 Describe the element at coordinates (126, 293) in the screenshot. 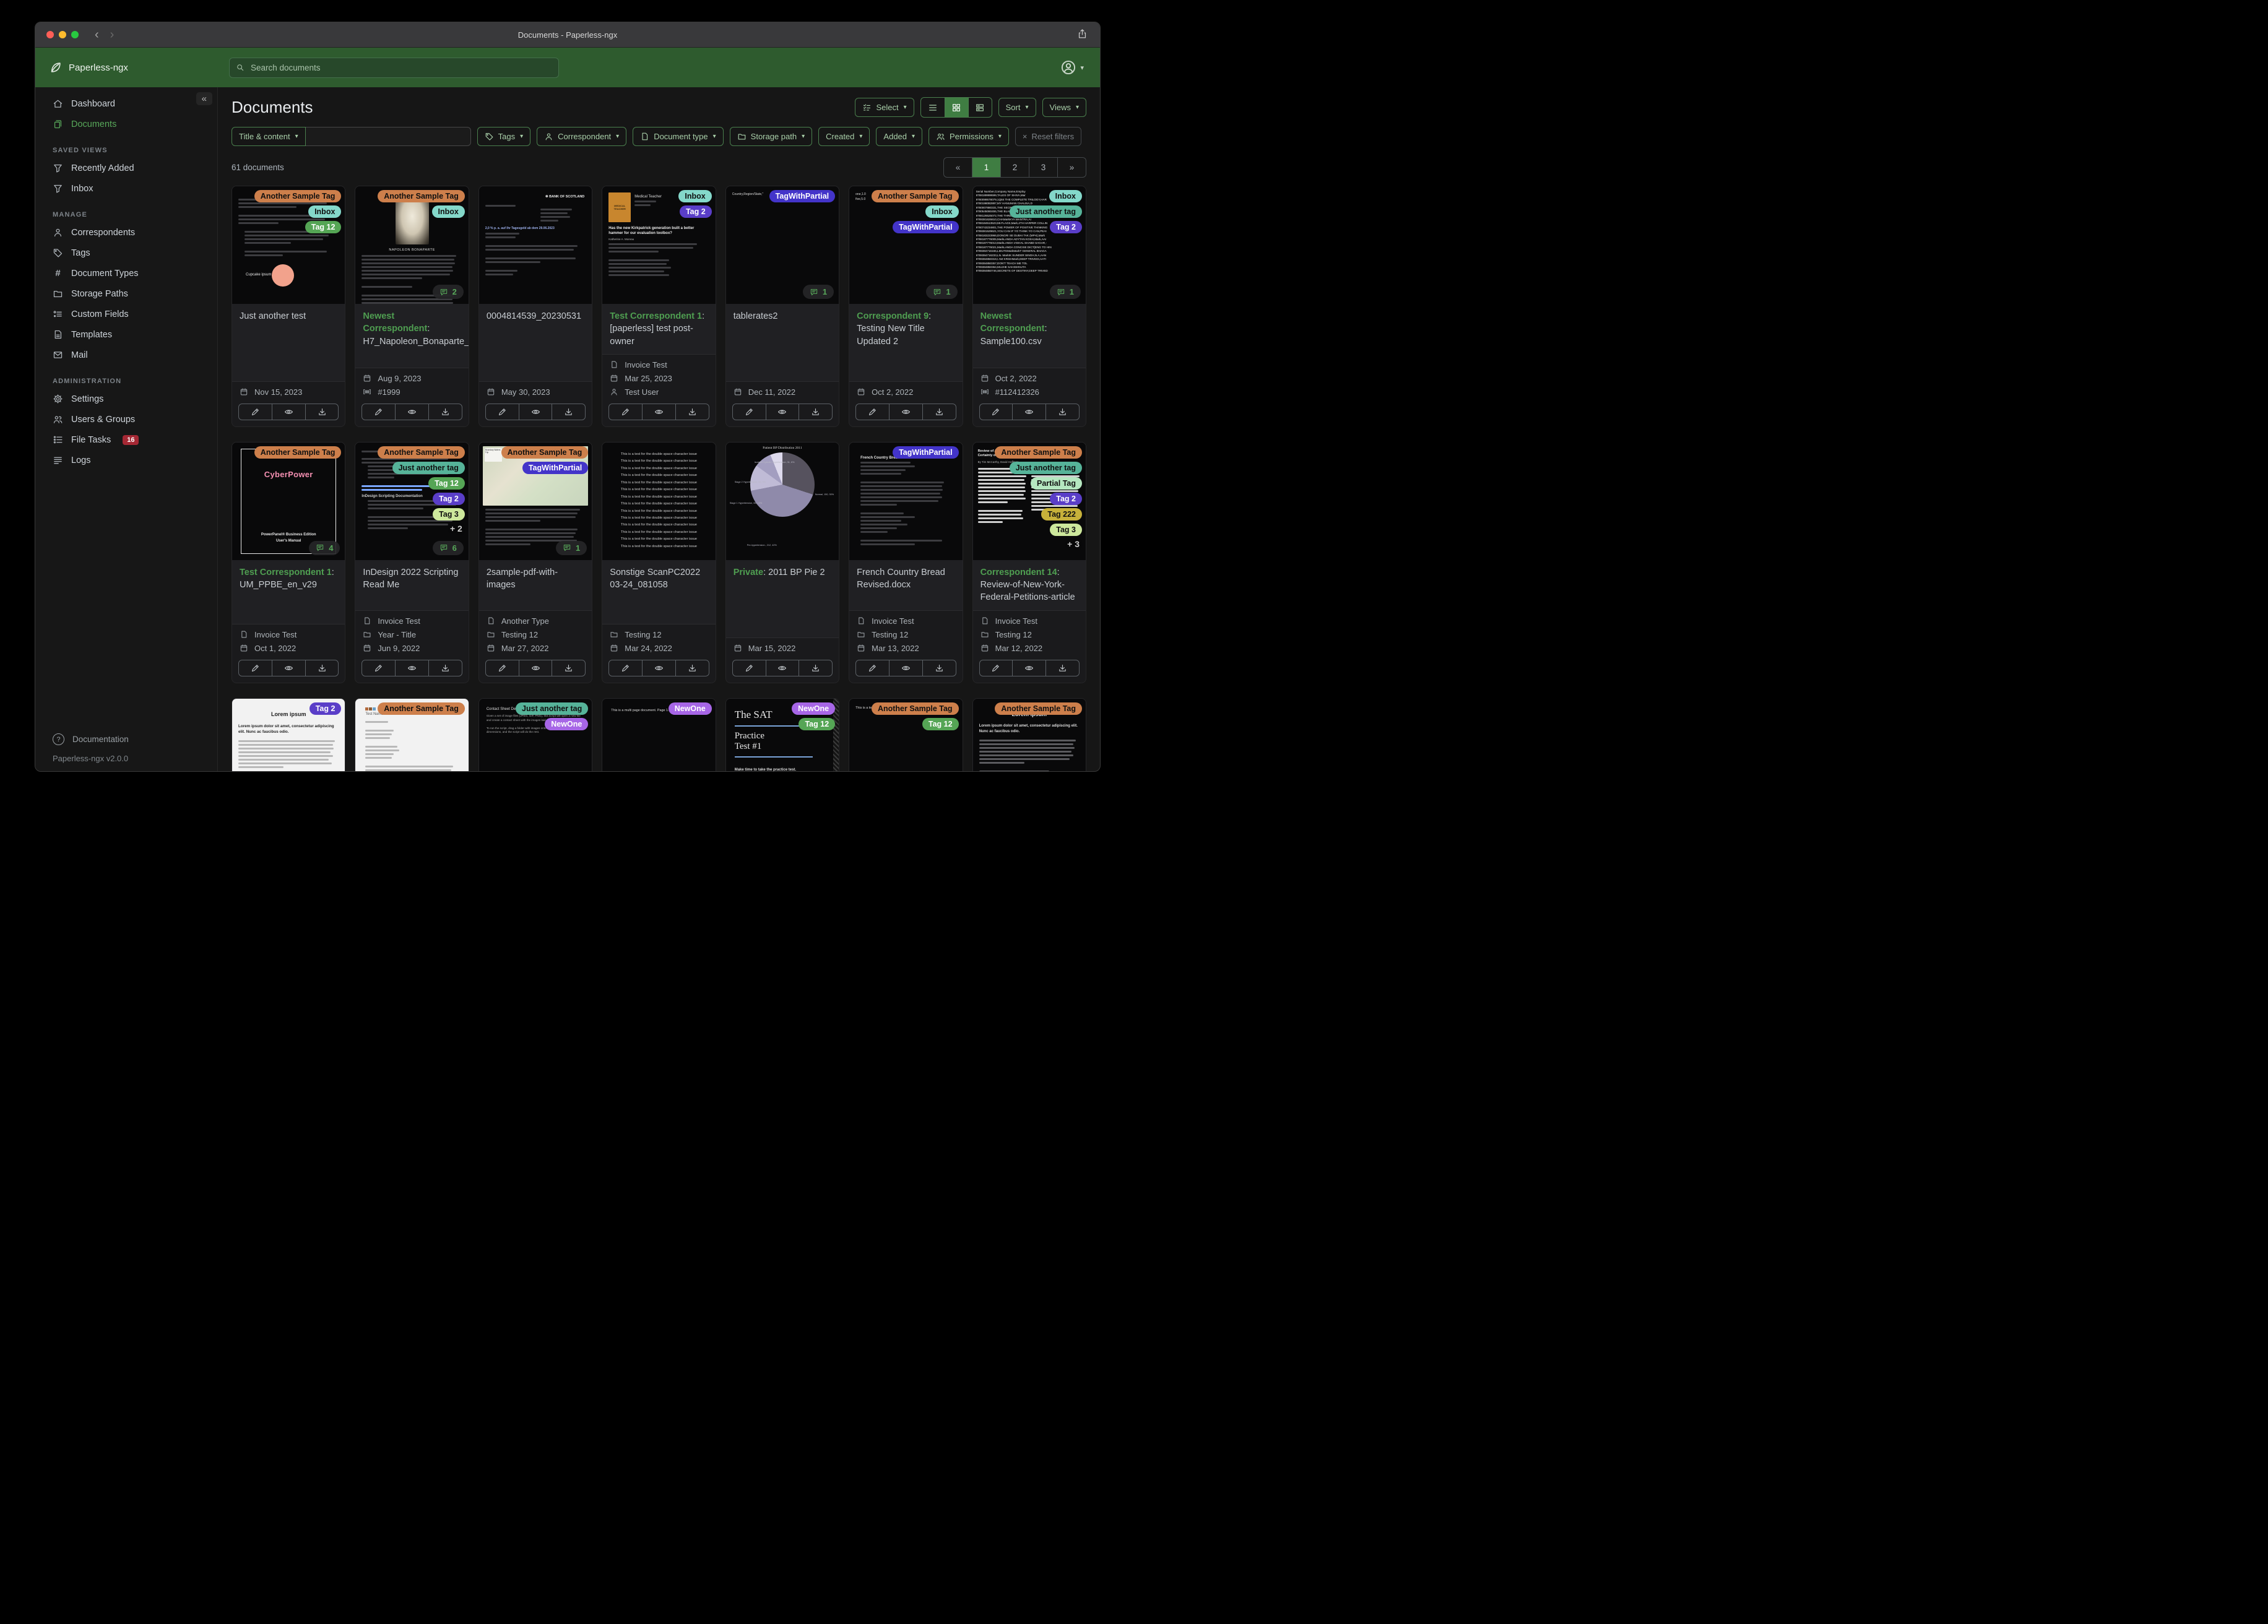

I see `sidebar-item-storage-paths: Storage Paths` at that location.